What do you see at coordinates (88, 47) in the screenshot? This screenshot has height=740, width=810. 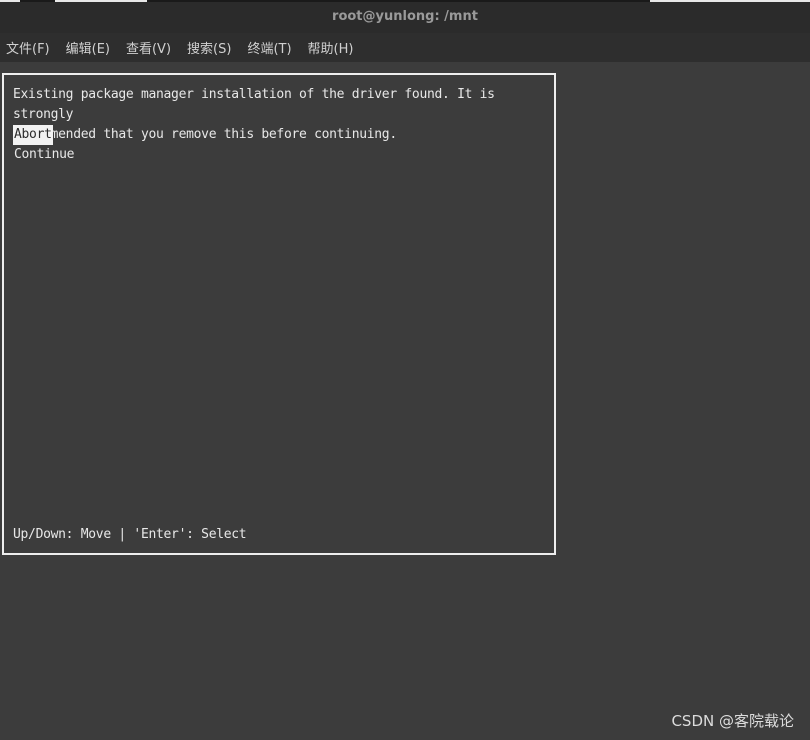 I see `menu-edit: 编辑(E)` at bounding box center [88, 47].